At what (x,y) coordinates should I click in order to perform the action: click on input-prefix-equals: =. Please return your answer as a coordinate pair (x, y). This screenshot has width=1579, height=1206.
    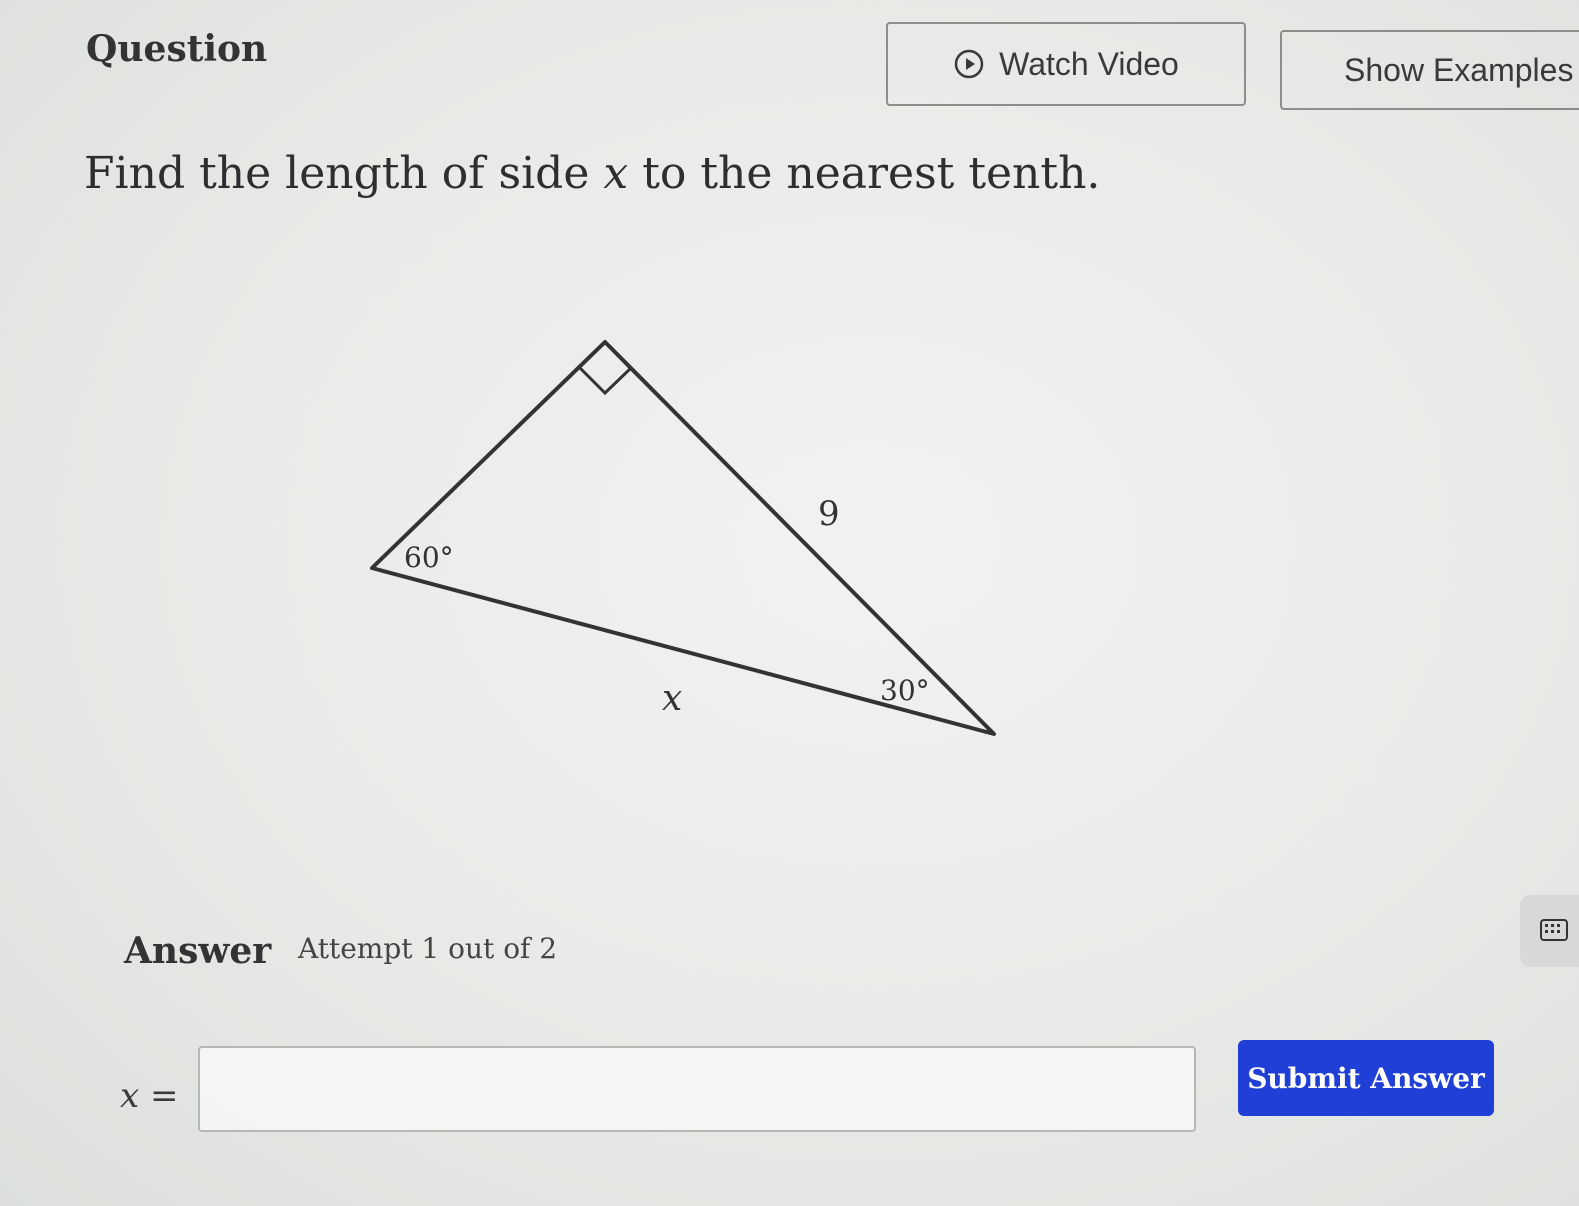
    Looking at the image, I should click on (164, 1096).